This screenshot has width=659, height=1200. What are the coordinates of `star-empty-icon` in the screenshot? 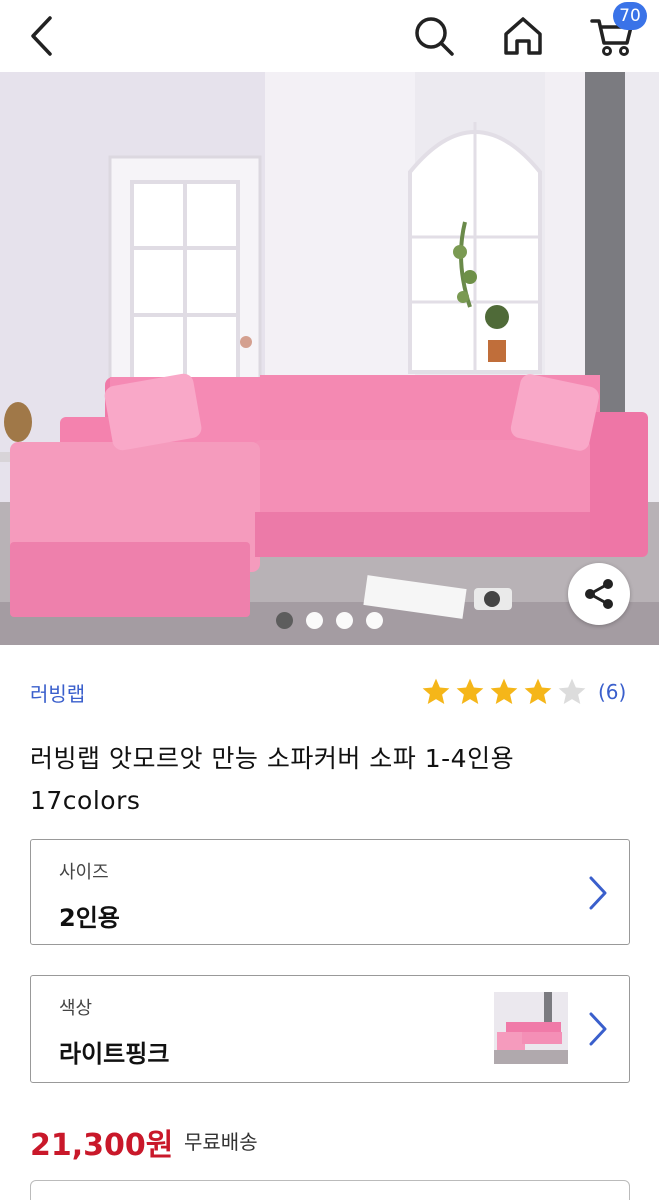 It's located at (572, 691).